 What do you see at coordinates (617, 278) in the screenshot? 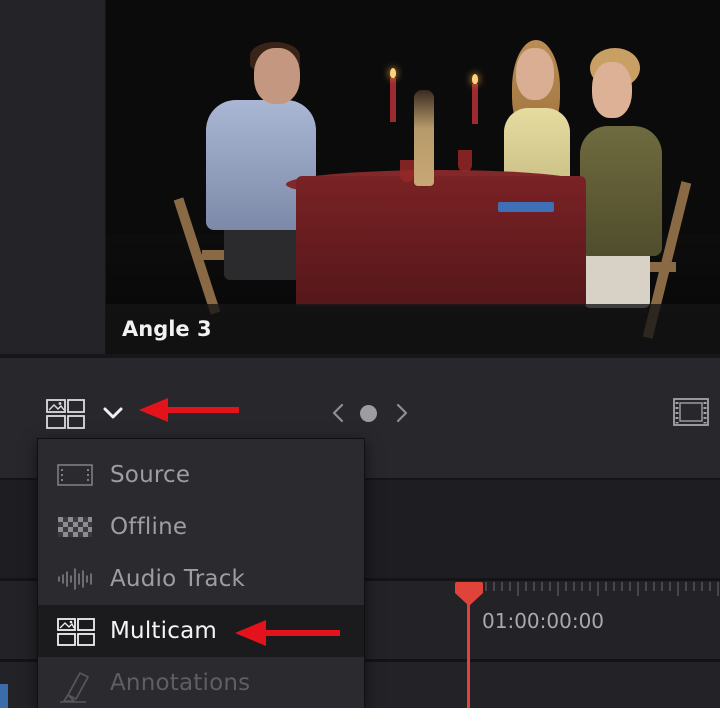
I see `scene-woman2-legs` at bounding box center [617, 278].